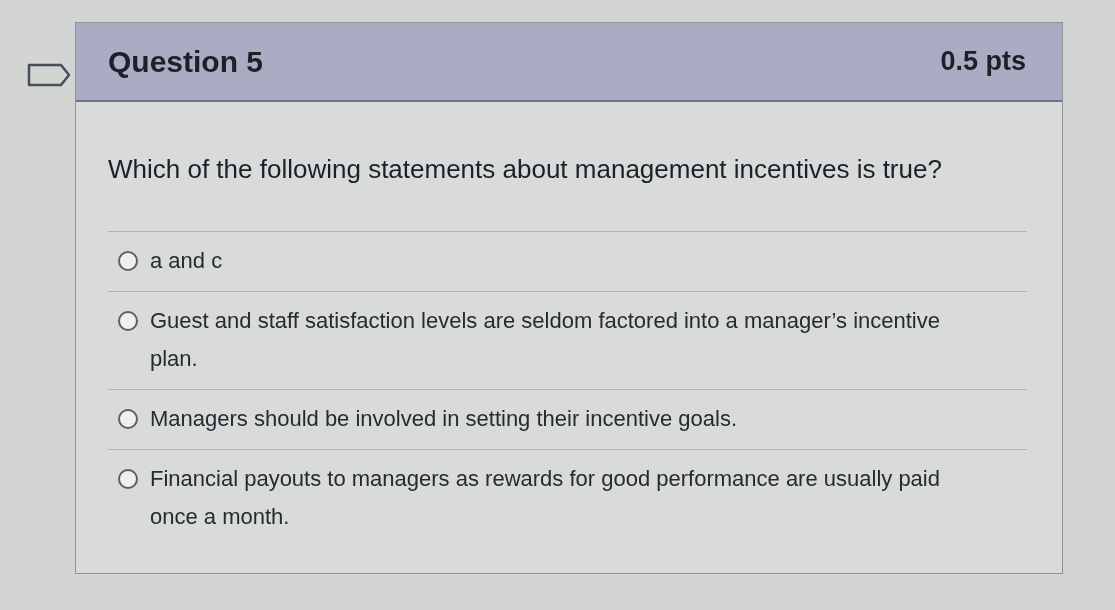  I want to click on flag-icon, so click(49, 75).